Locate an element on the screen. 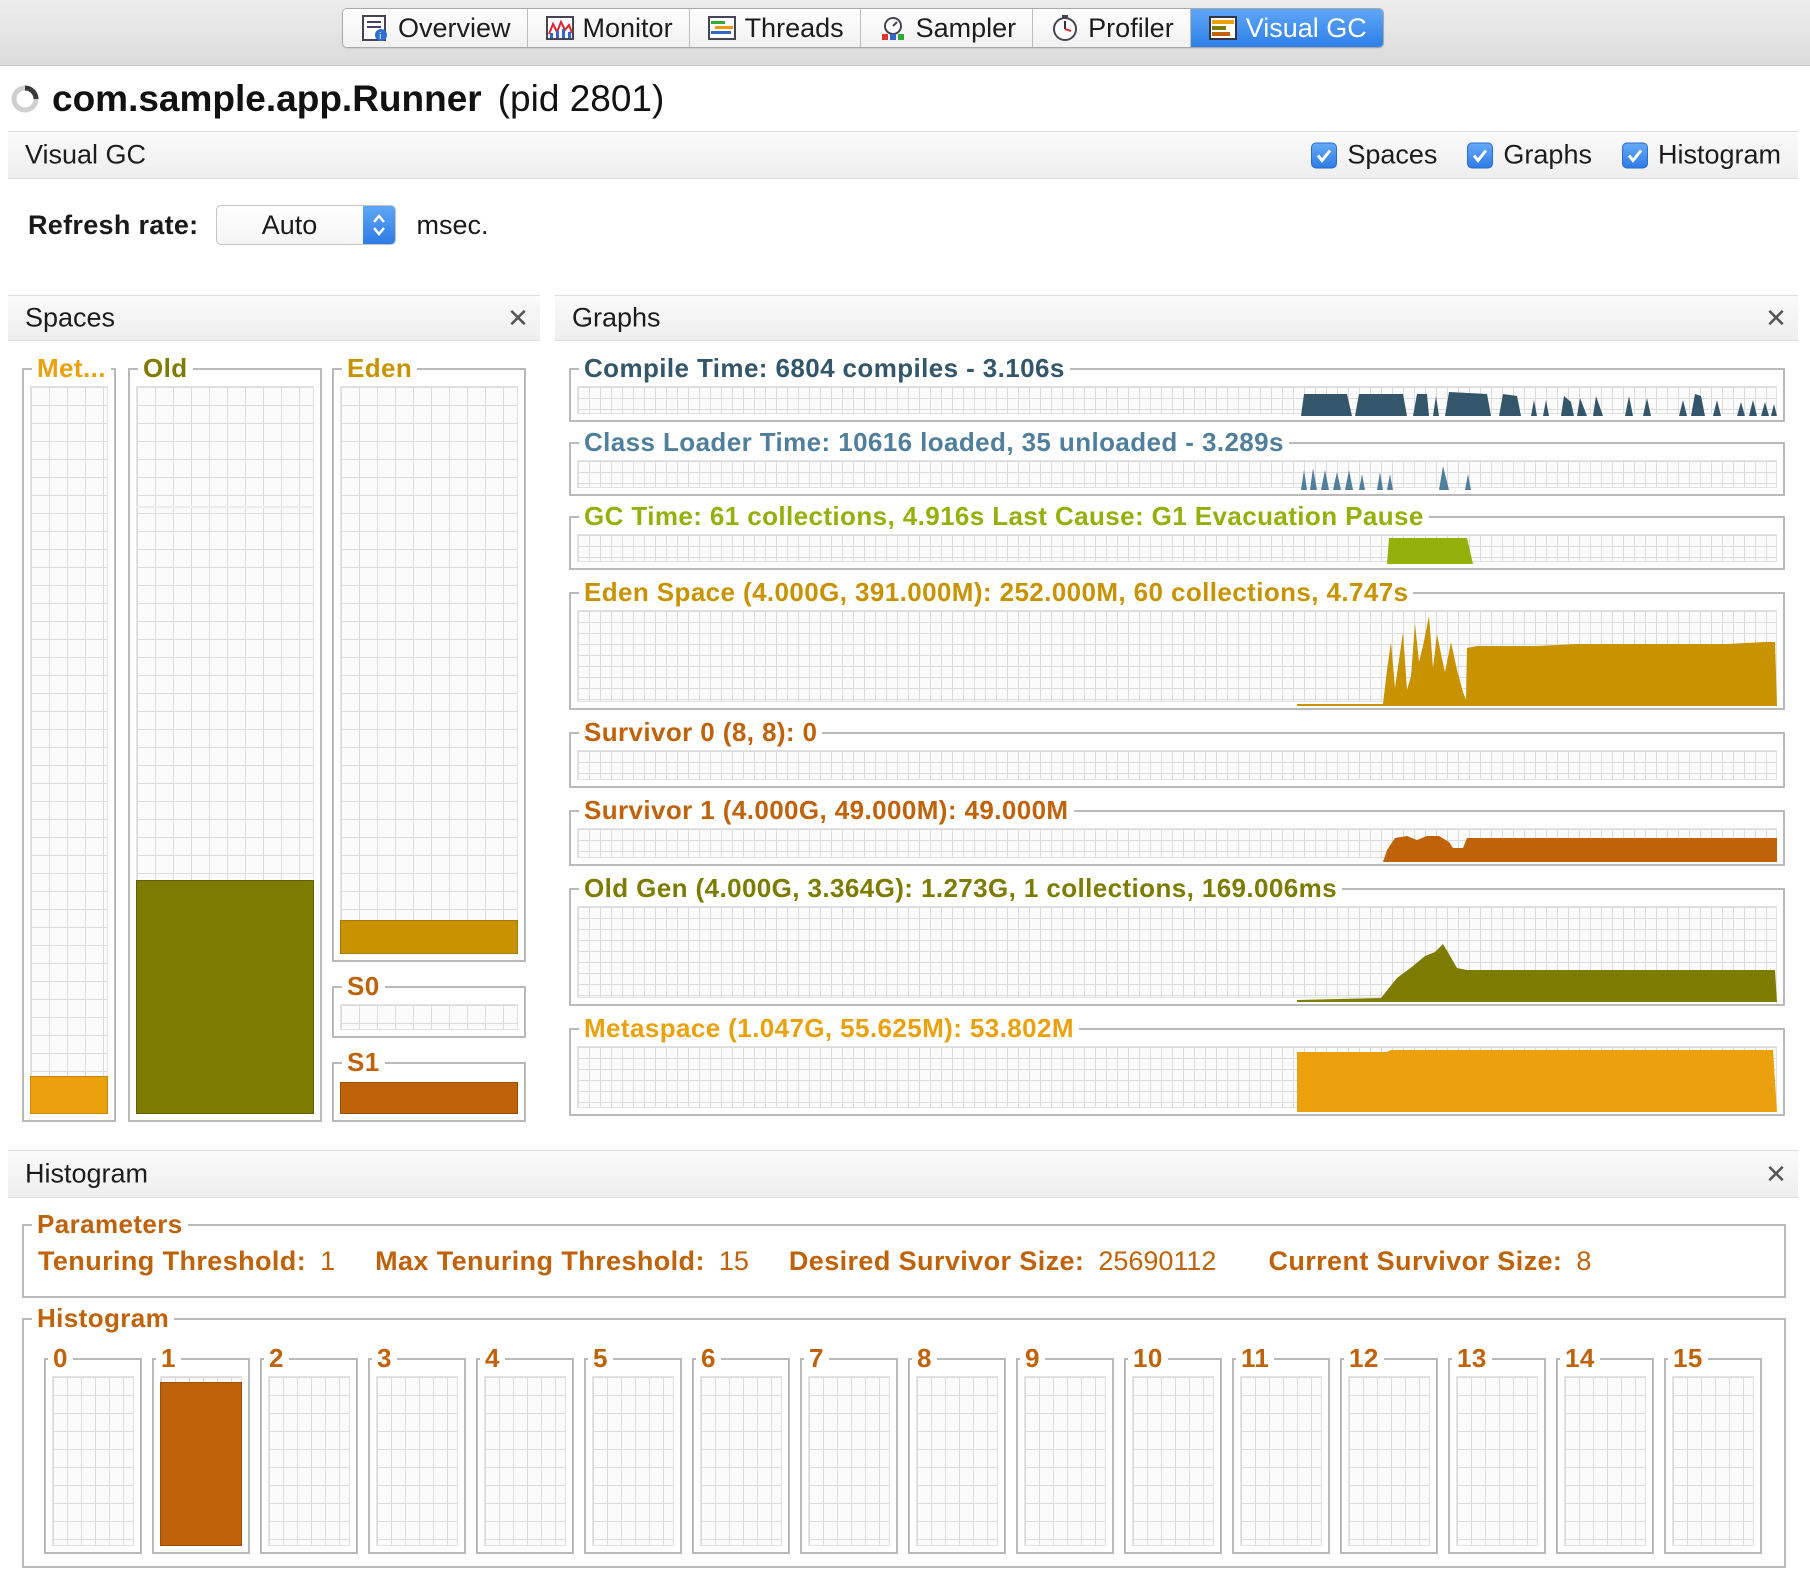  spaces-title: Spaces is located at coordinates (70, 317).